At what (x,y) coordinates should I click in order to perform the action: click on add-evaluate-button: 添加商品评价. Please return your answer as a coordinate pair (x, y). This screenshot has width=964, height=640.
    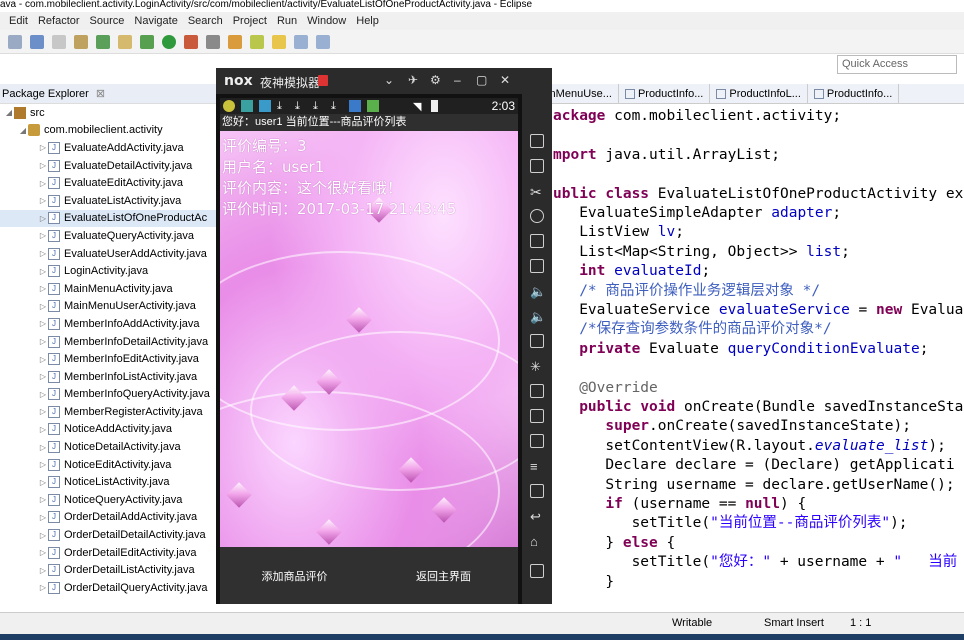
    Looking at the image, I should click on (294, 576).